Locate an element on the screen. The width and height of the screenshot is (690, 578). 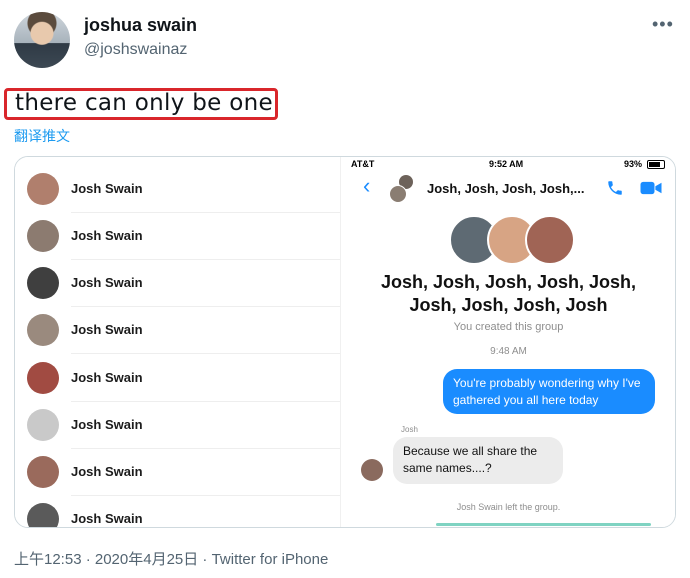
display-name: joshua swain is located at coordinates (140, 25).